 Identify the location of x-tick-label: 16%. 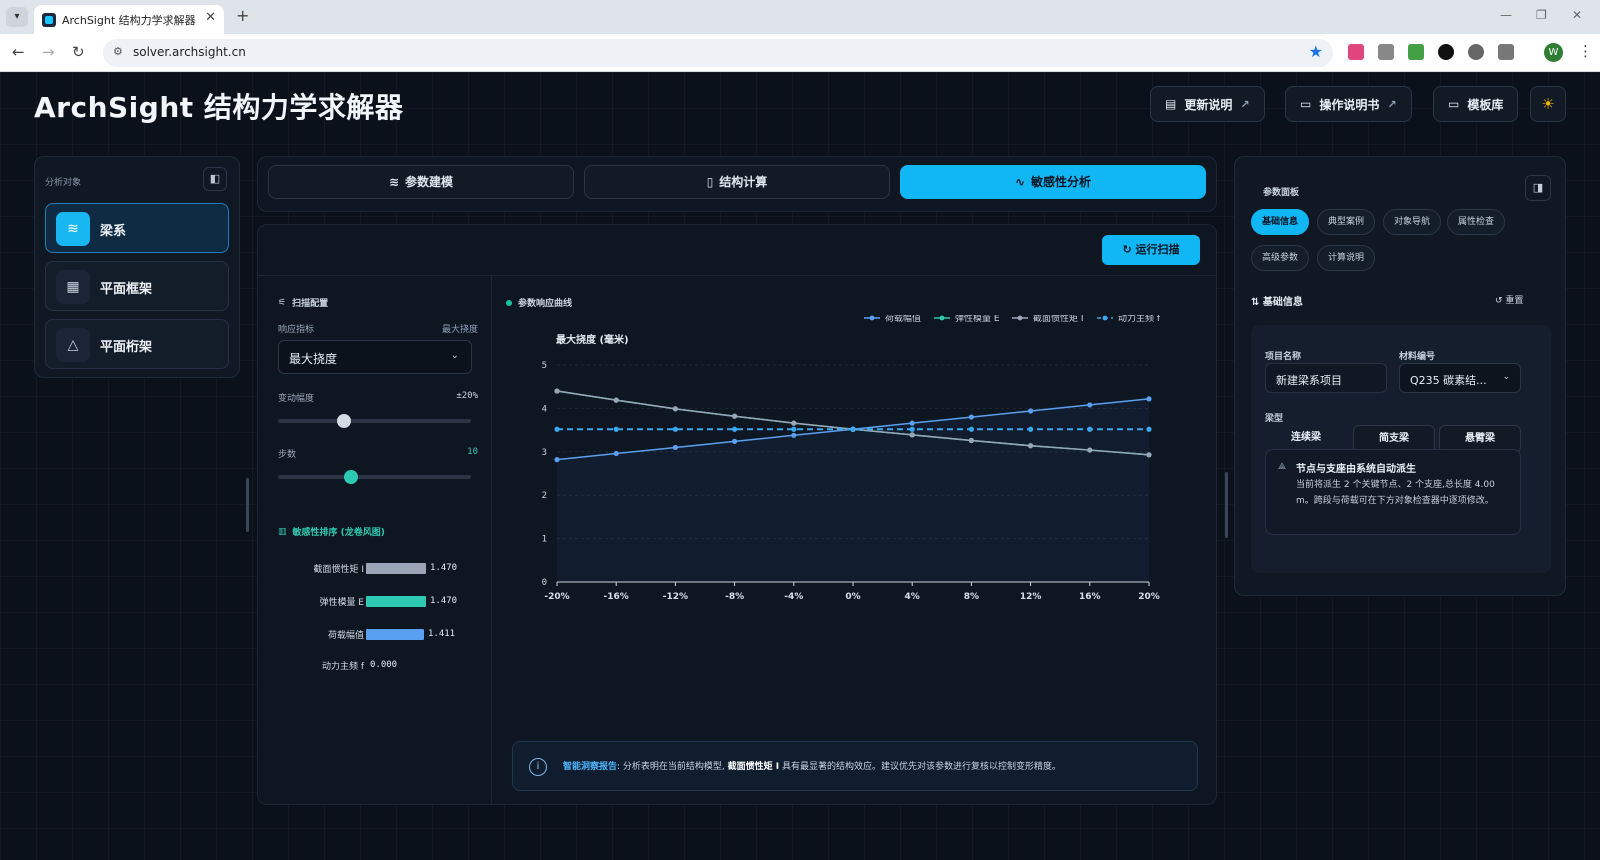
(1090, 597).